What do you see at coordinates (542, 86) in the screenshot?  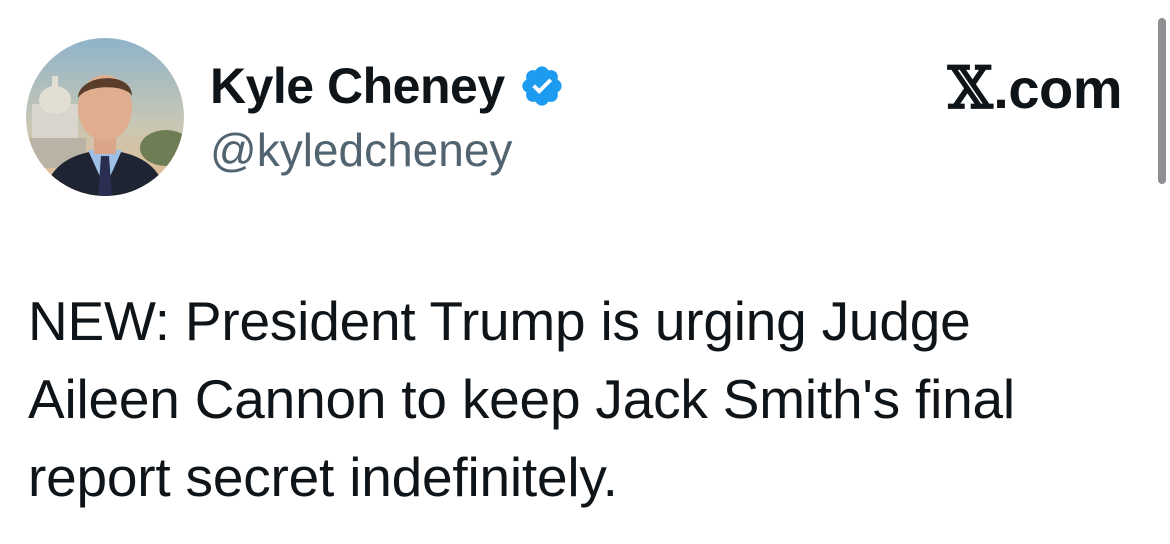 I see `verified-badge-icon` at bounding box center [542, 86].